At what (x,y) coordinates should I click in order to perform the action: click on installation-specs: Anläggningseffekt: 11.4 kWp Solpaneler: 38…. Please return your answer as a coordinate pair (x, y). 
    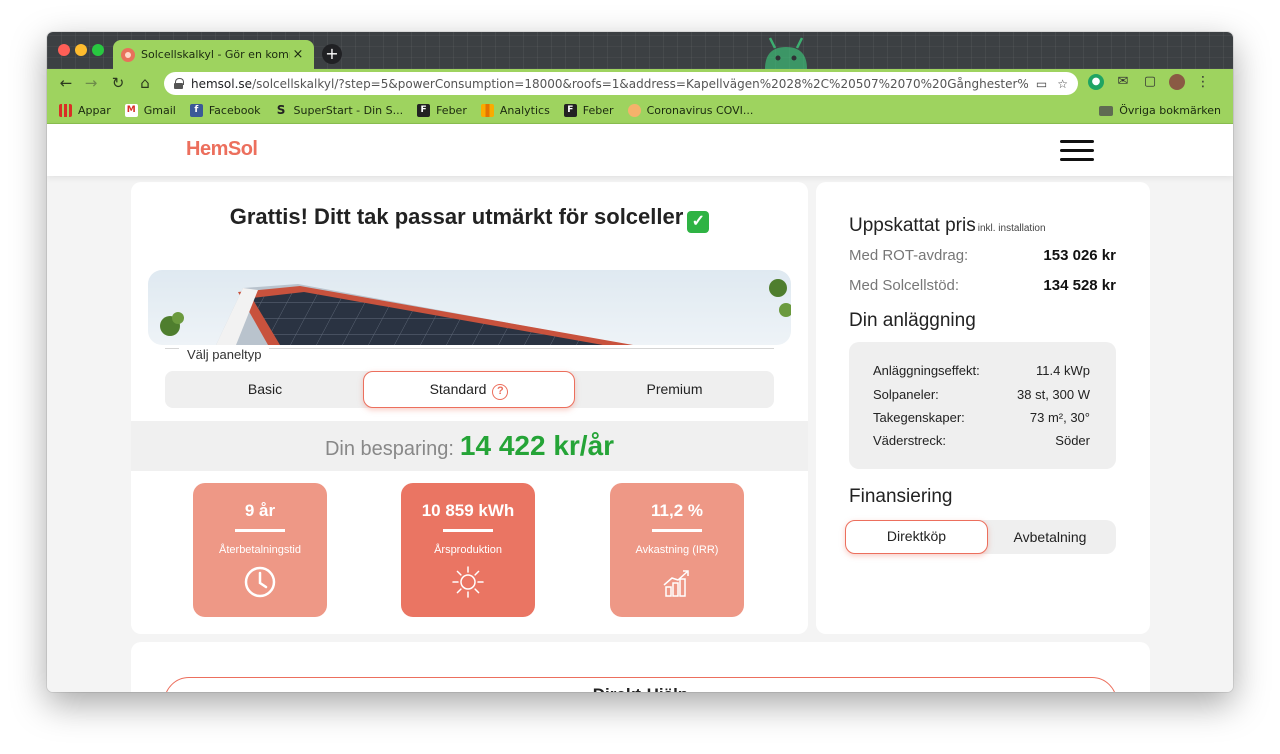
    Looking at the image, I should click on (982, 405).